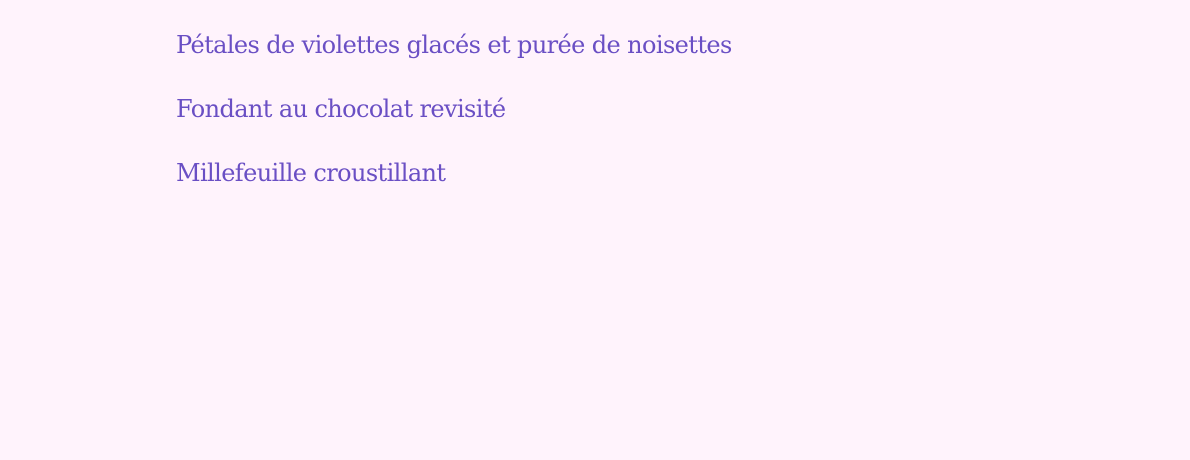 This screenshot has height=460, width=1190. I want to click on menu-item-fondant-chocolat: Fondant au chocolat revisité, so click(454, 122).